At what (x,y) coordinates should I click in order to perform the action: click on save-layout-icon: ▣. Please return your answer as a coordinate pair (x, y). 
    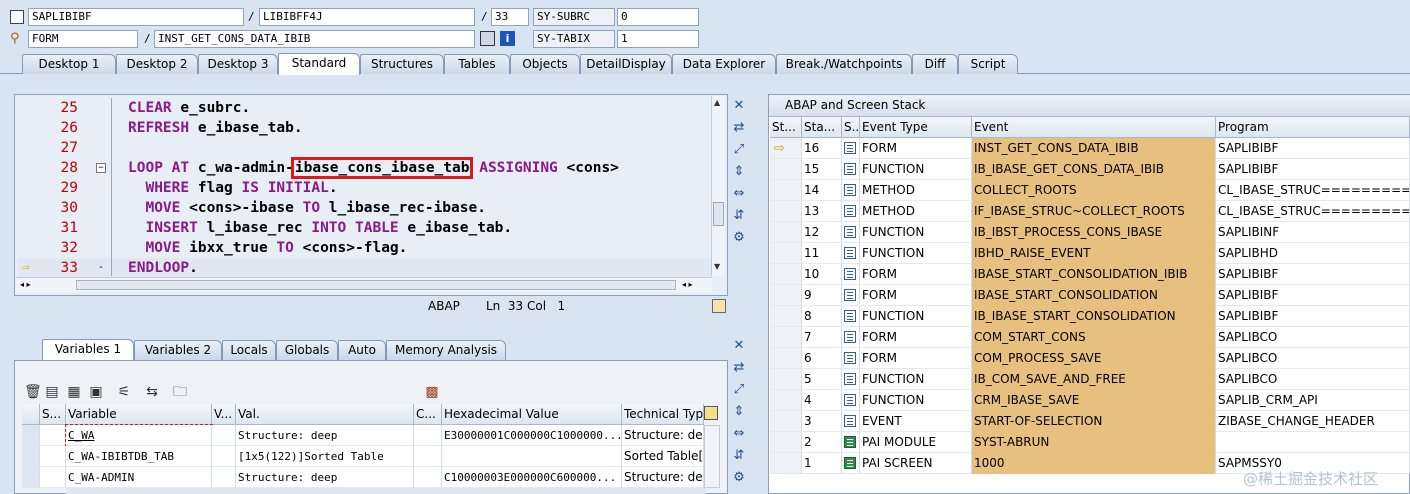
    Looking at the image, I should click on (96, 392).